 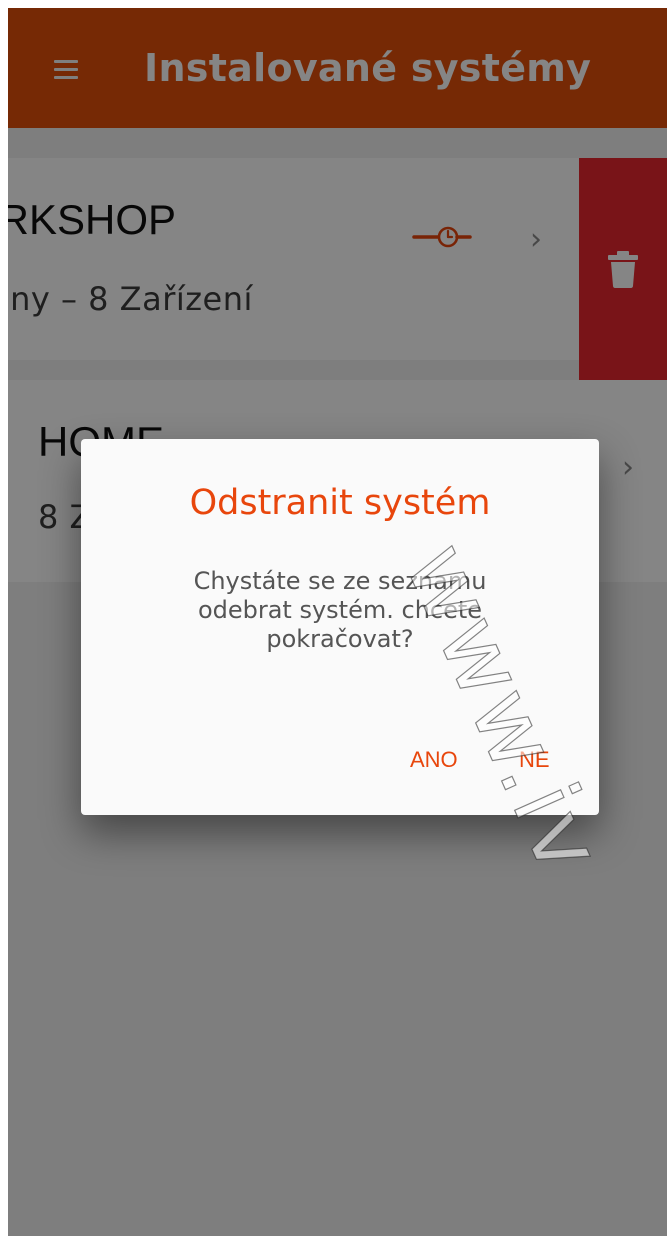 What do you see at coordinates (340, 503) in the screenshot?
I see `dialog-title: Odstranit systém` at bounding box center [340, 503].